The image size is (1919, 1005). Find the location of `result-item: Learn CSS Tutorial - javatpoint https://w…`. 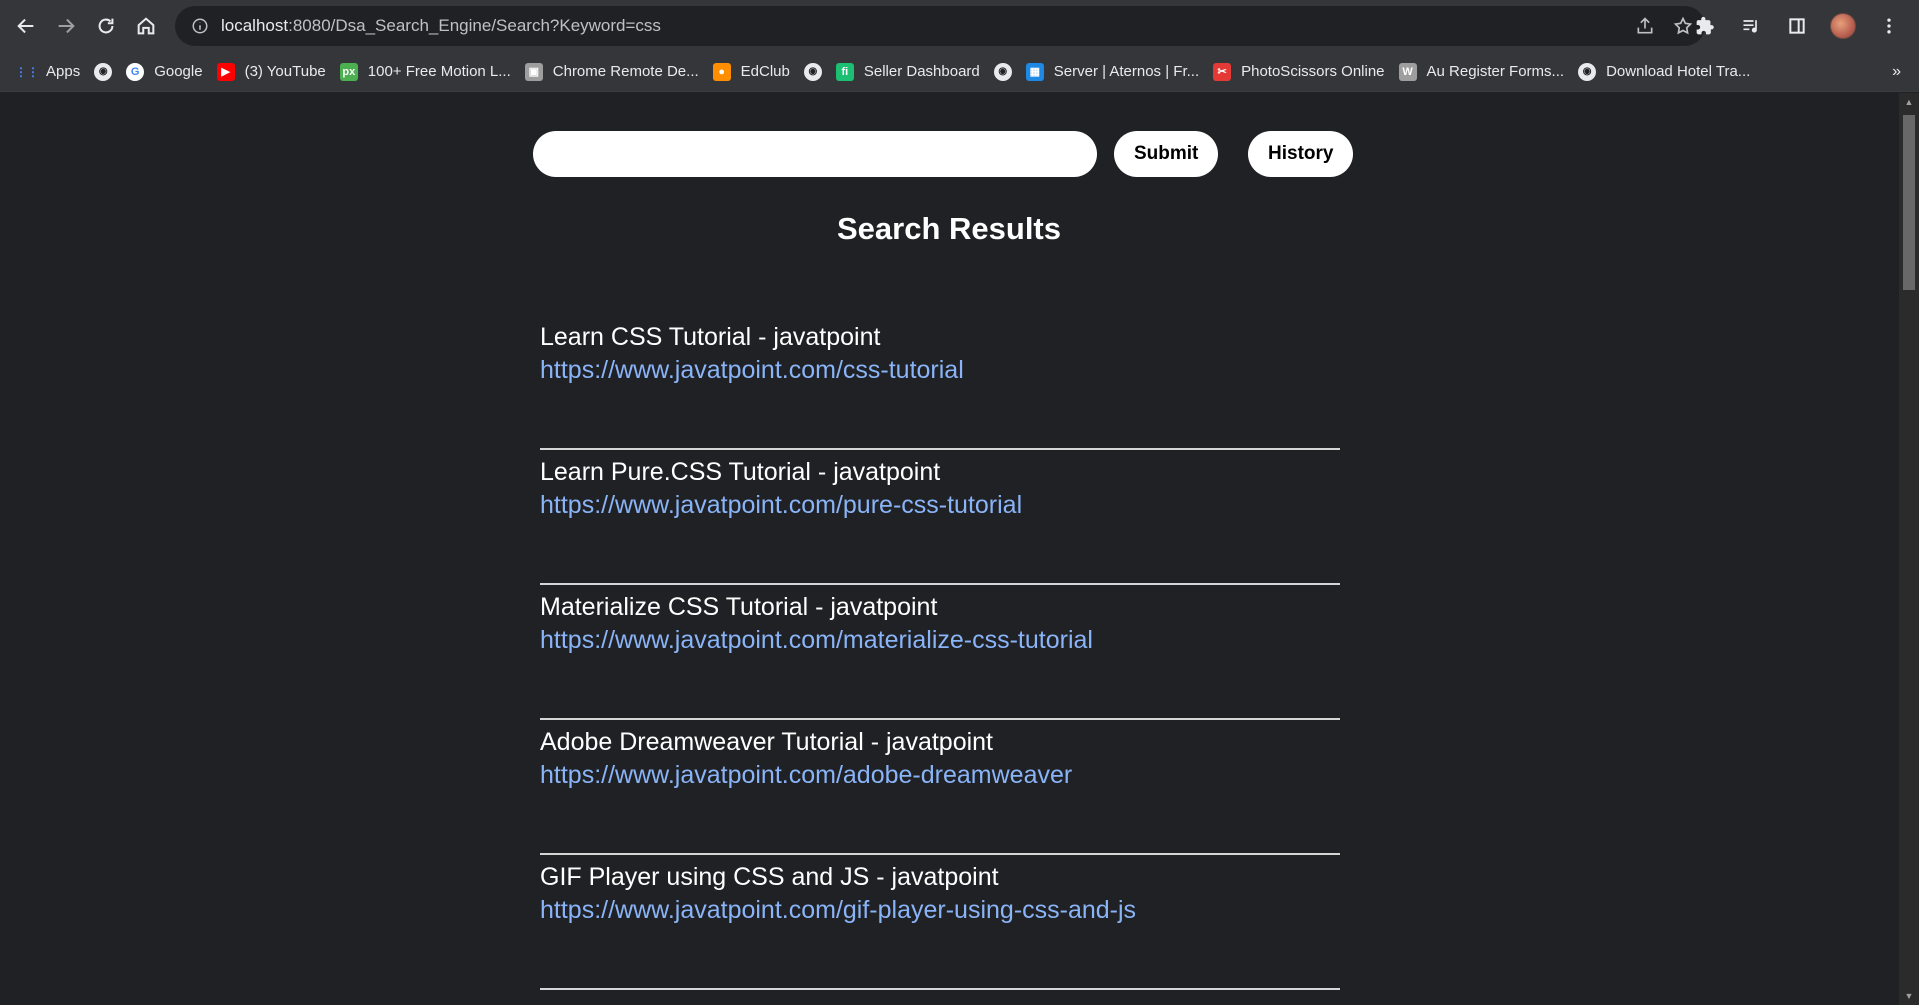

result-item: Learn CSS Tutorial - javatpoint https://w… is located at coordinates (940, 382).